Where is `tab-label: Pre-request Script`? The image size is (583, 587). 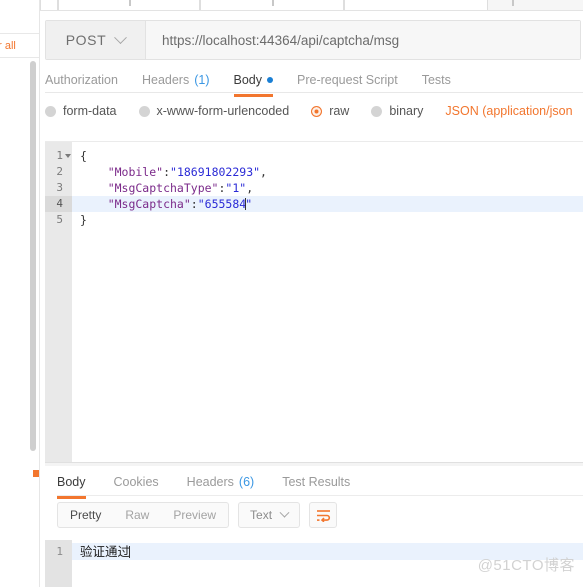
tab-label: Pre-request Script is located at coordinates (347, 80).